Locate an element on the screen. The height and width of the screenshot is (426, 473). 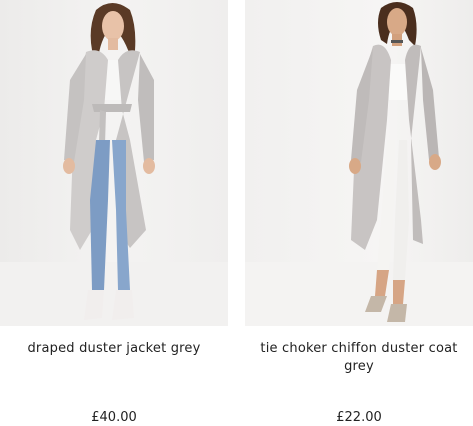
product-name: tie choker chiffon duster coat grey is located at coordinates (359, 358).